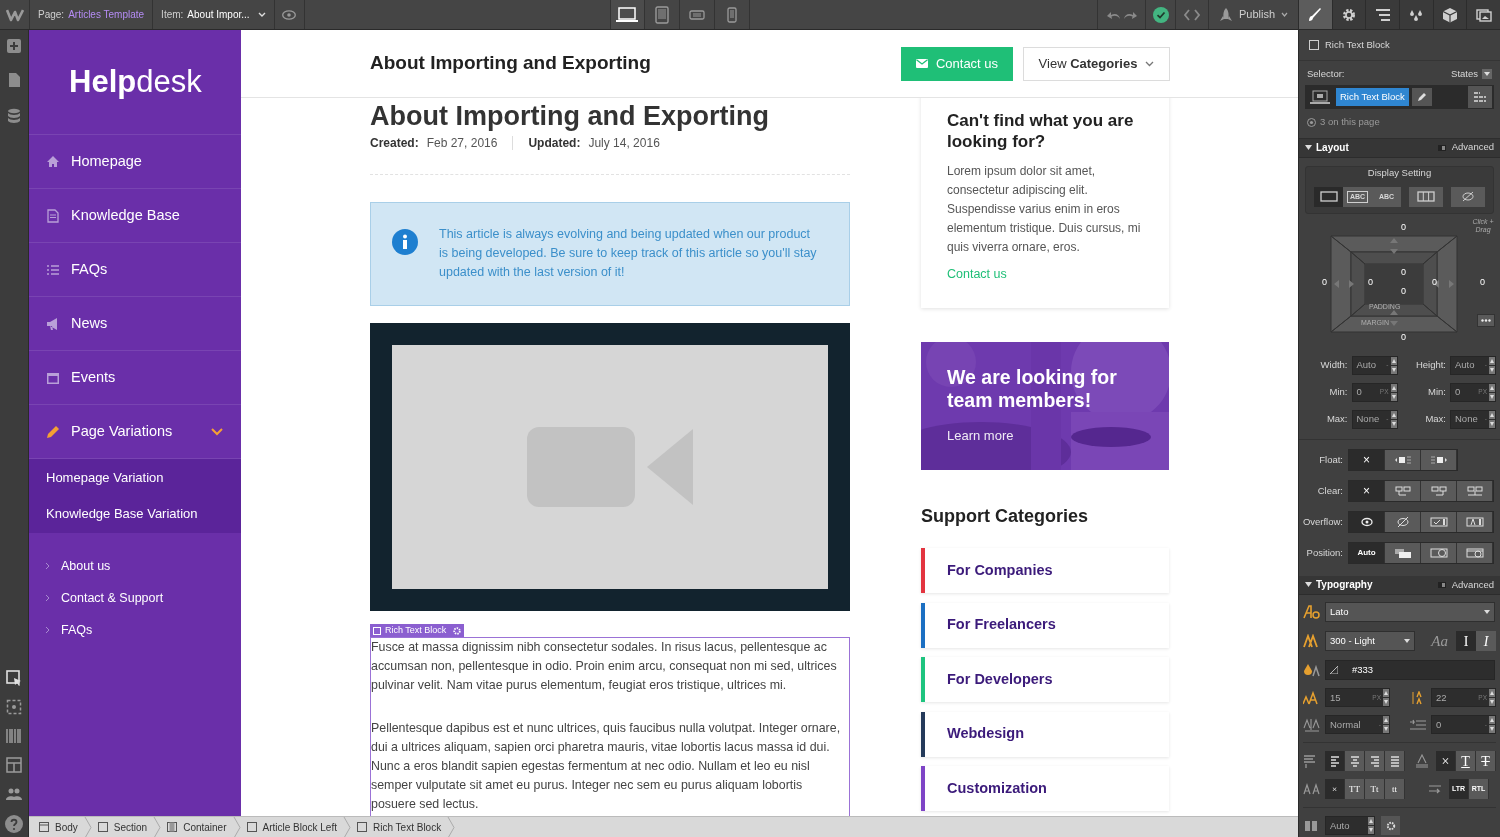 This screenshot has width=1500, height=837. I want to click on subnav-item: Homepage Variation, so click(135, 478).